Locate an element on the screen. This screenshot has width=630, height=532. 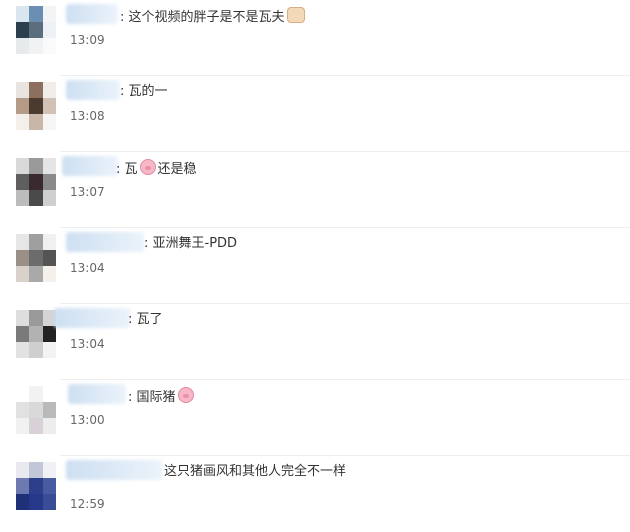
comment-text: 瓦了 is located at coordinates (149, 319).